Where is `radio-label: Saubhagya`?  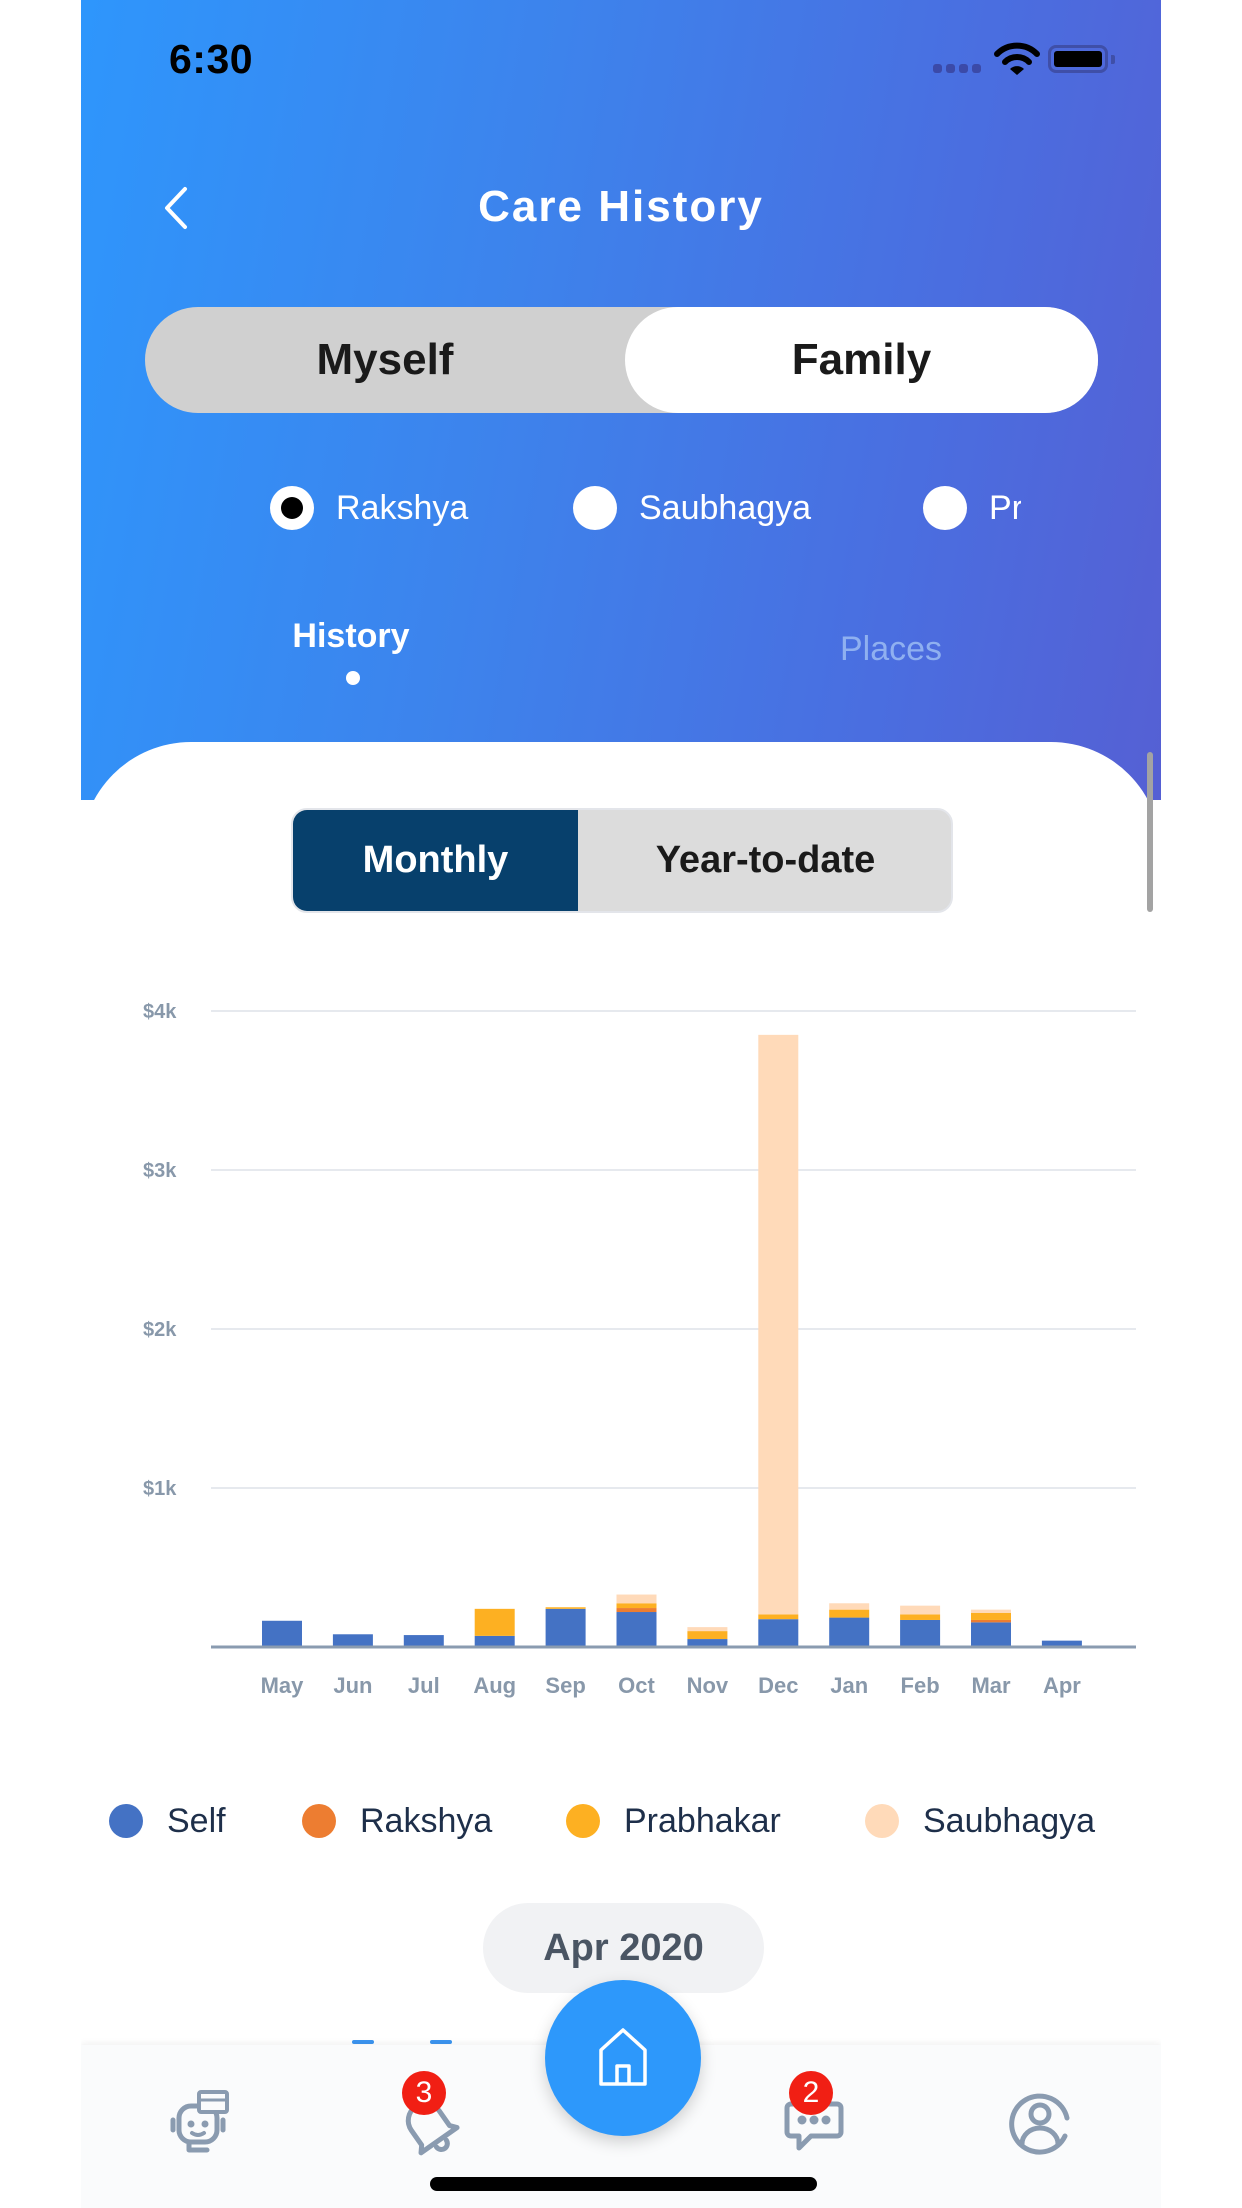
radio-label: Saubhagya is located at coordinates (725, 507).